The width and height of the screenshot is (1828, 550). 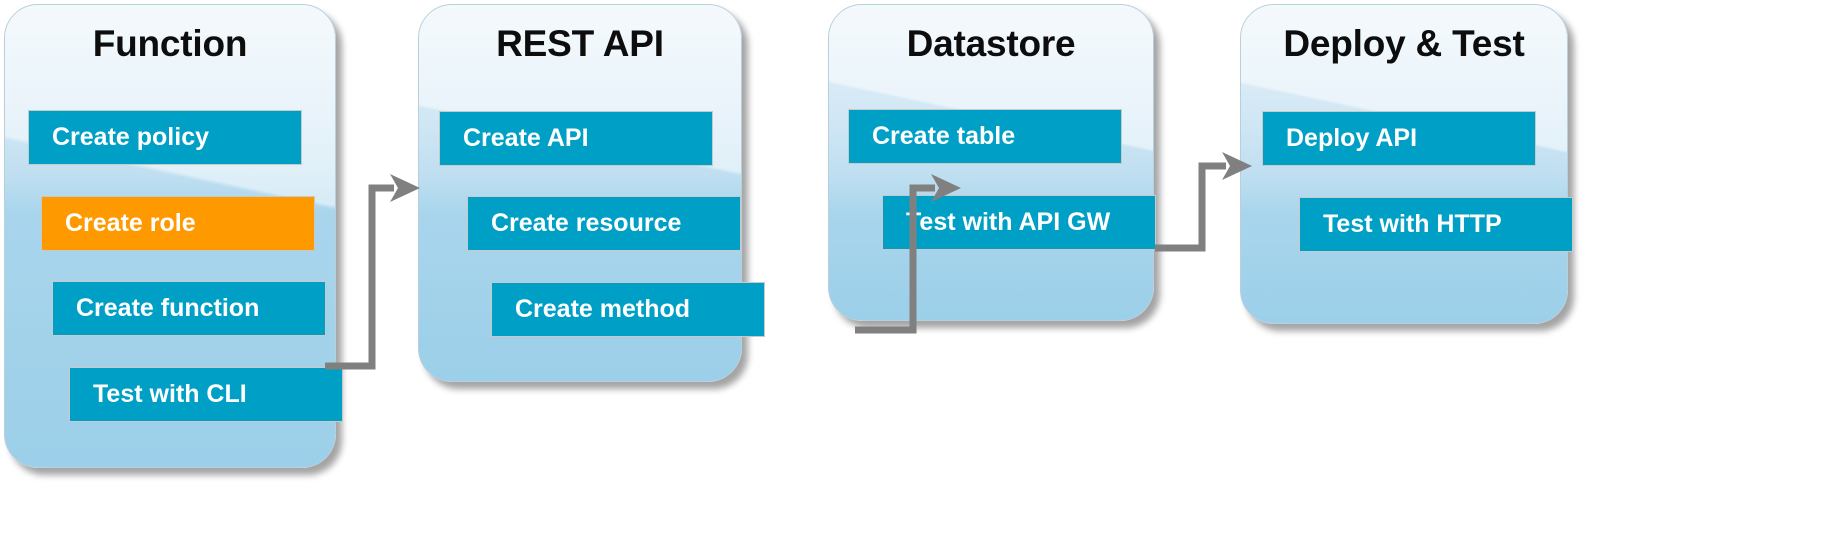 I want to click on step-label: Create API, so click(x=526, y=138).